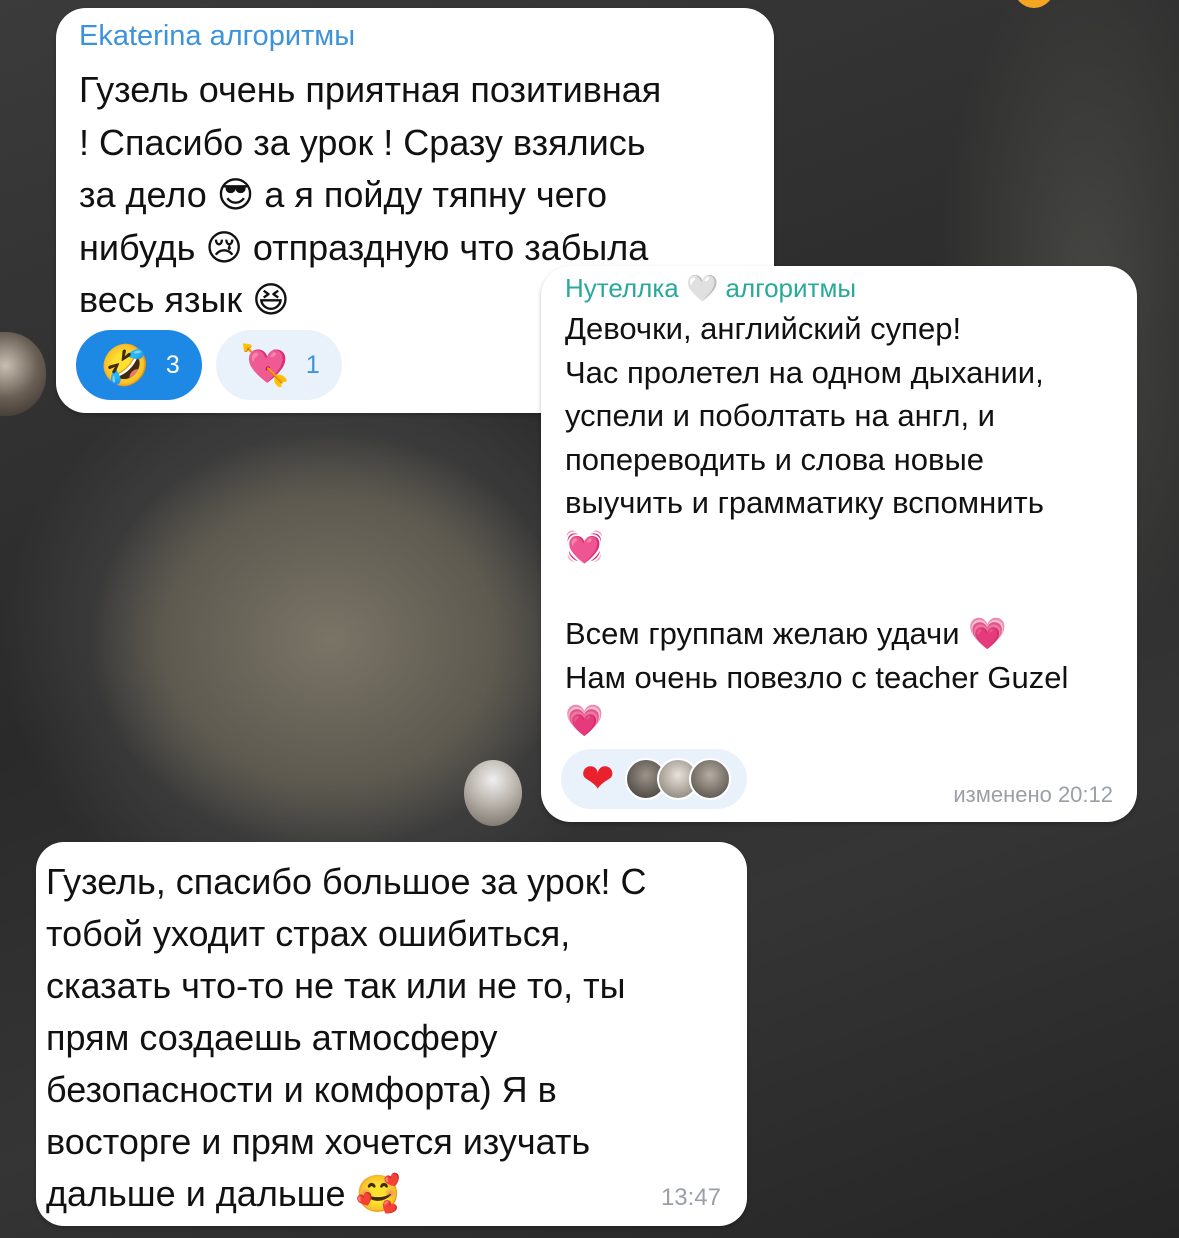 The width and height of the screenshot is (1179, 1238). What do you see at coordinates (301, 1089) in the screenshot?
I see `message-line: безопасности и комфорта) Я в` at bounding box center [301, 1089].